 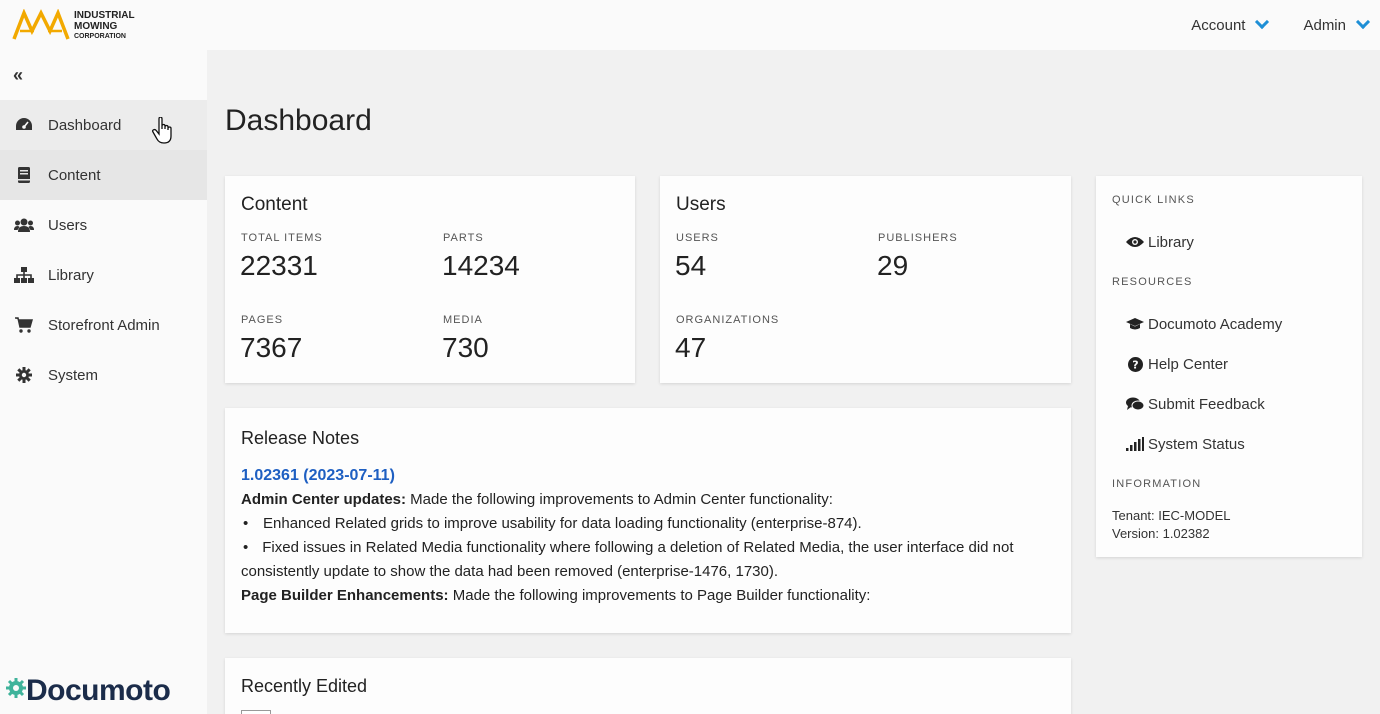 I want to click on help-center-link-label: Help Center, so click(x=1188, y=364).